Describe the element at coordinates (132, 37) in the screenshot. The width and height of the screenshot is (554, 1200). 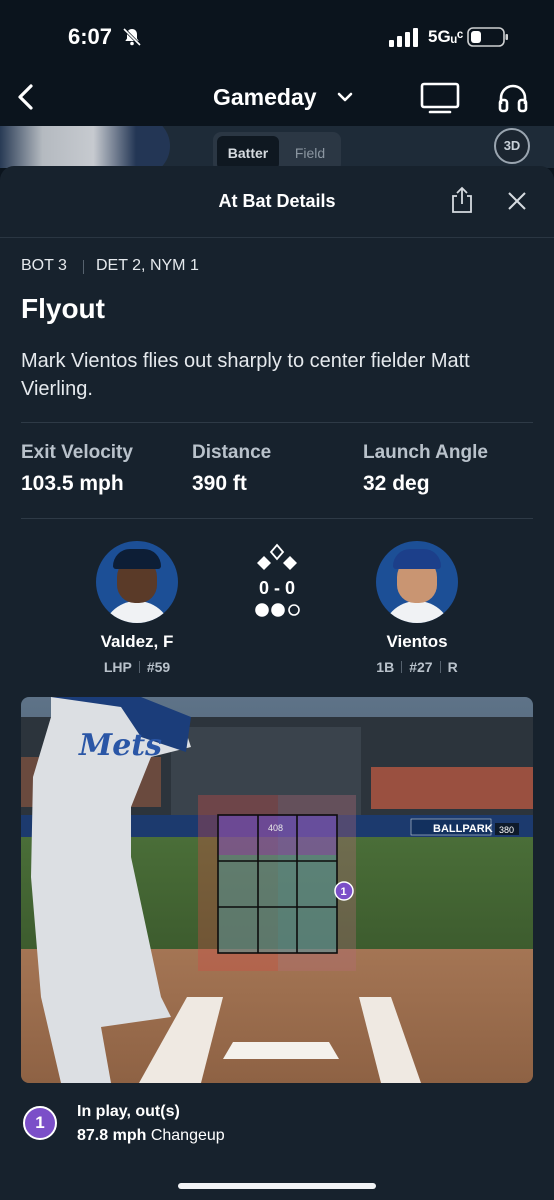
I see `bell-off-icon` at that location.